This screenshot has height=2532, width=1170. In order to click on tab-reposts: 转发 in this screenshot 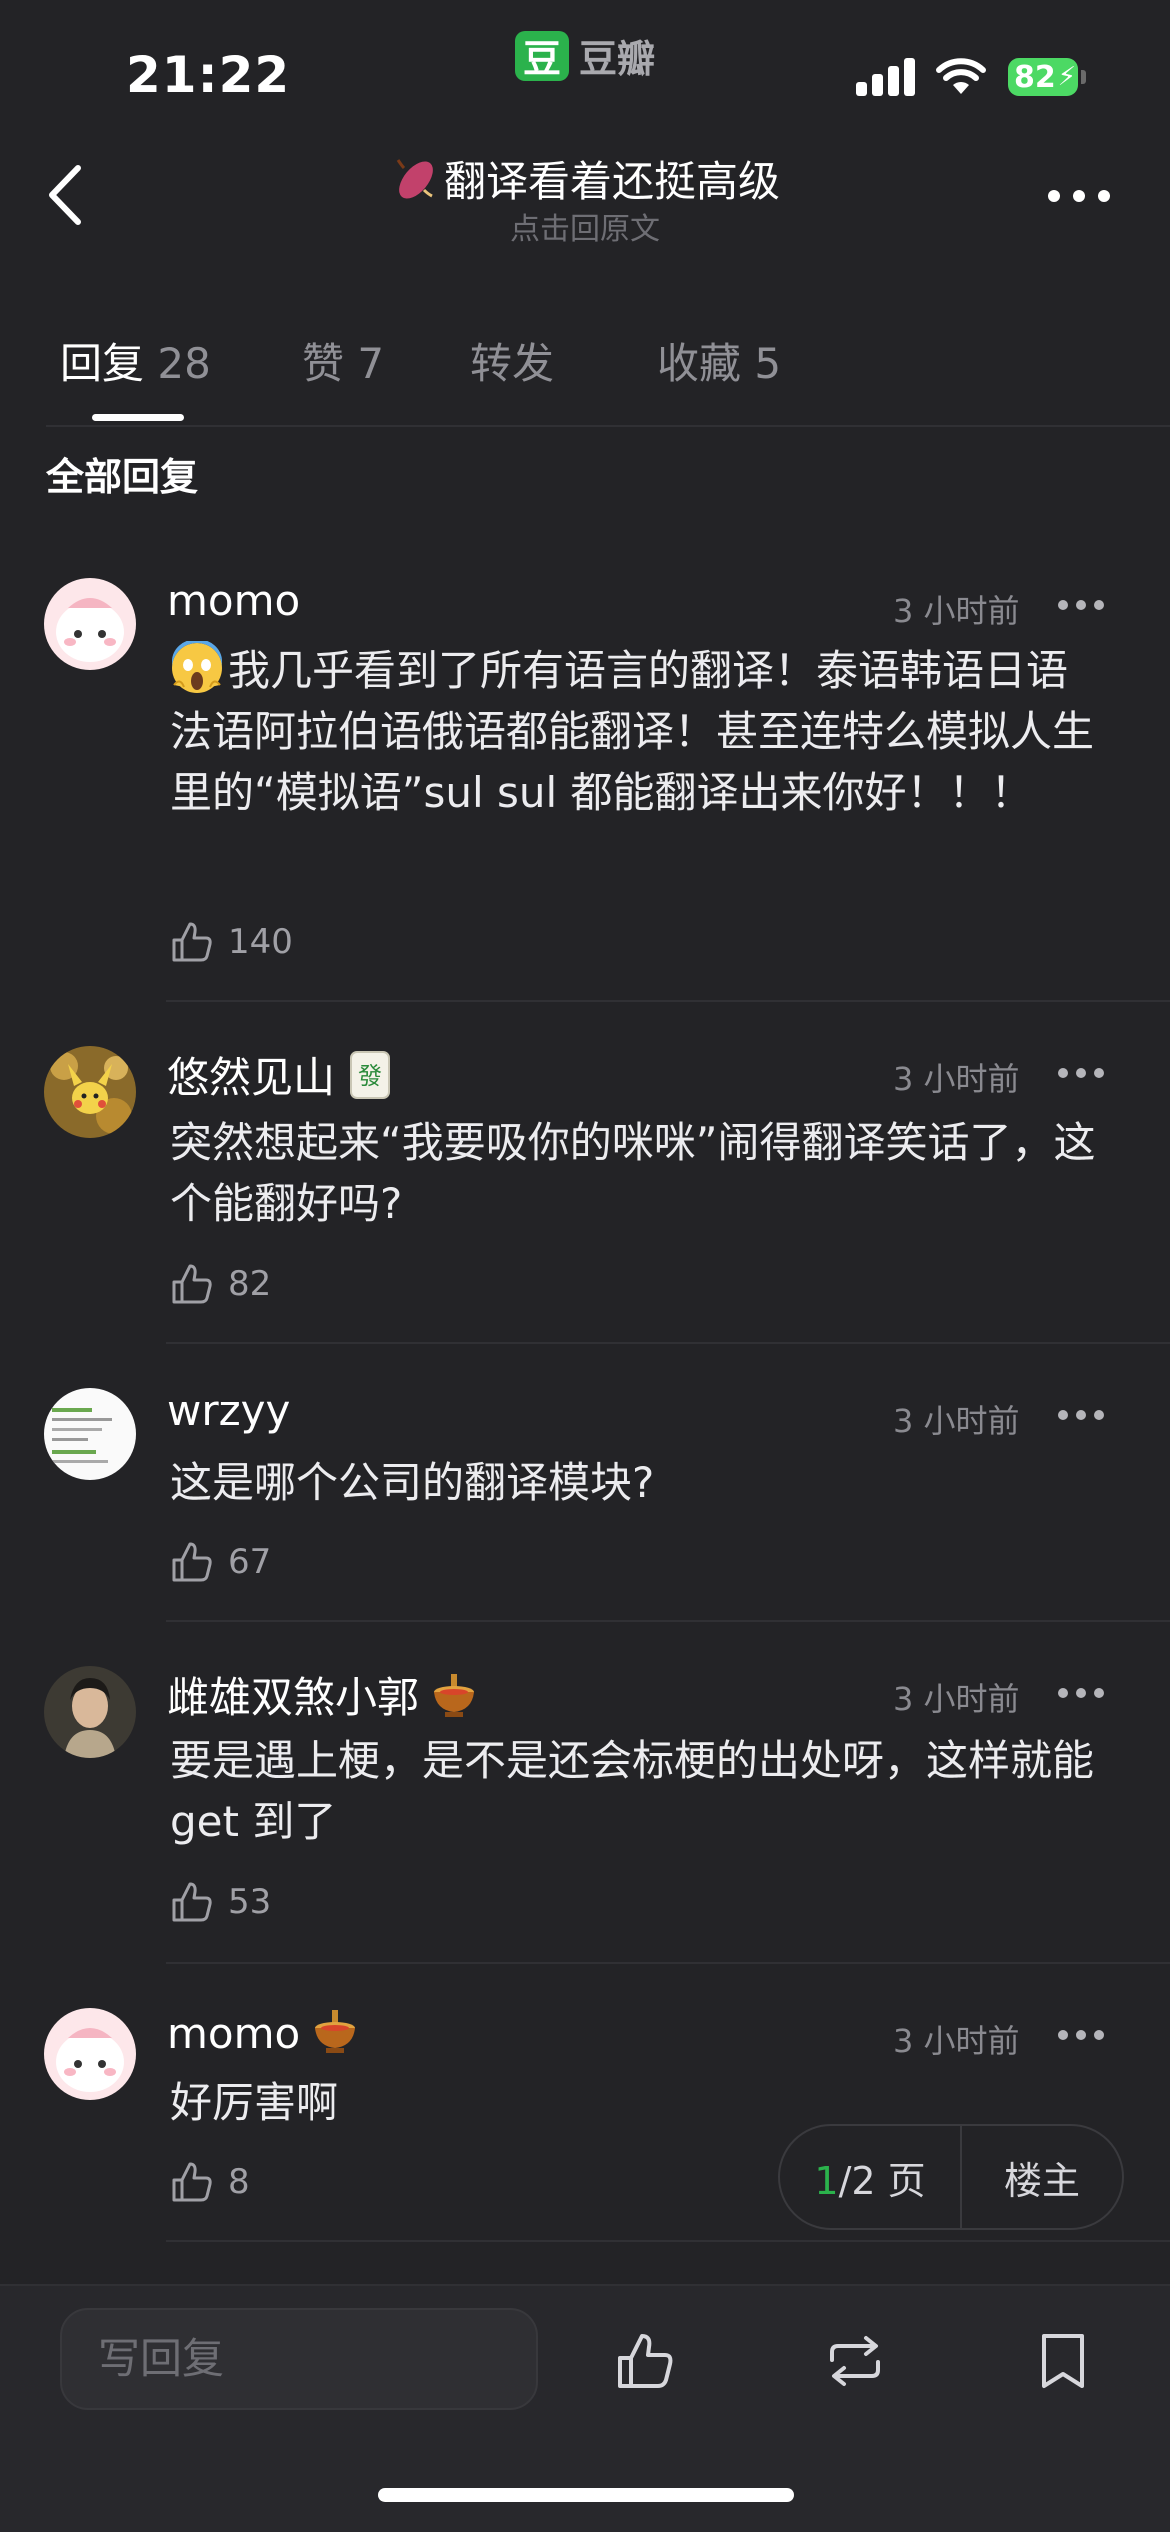, I will do `click(512, 360)`.